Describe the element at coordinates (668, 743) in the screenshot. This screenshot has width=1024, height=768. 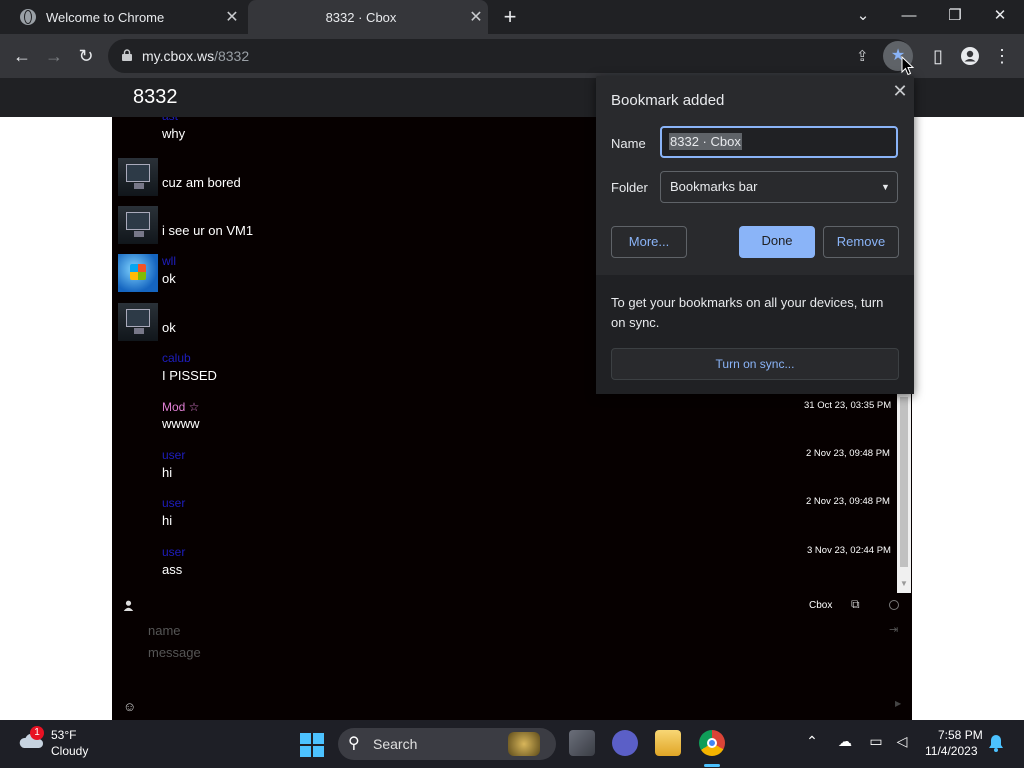
I see `file-explorer-icon` at that location.